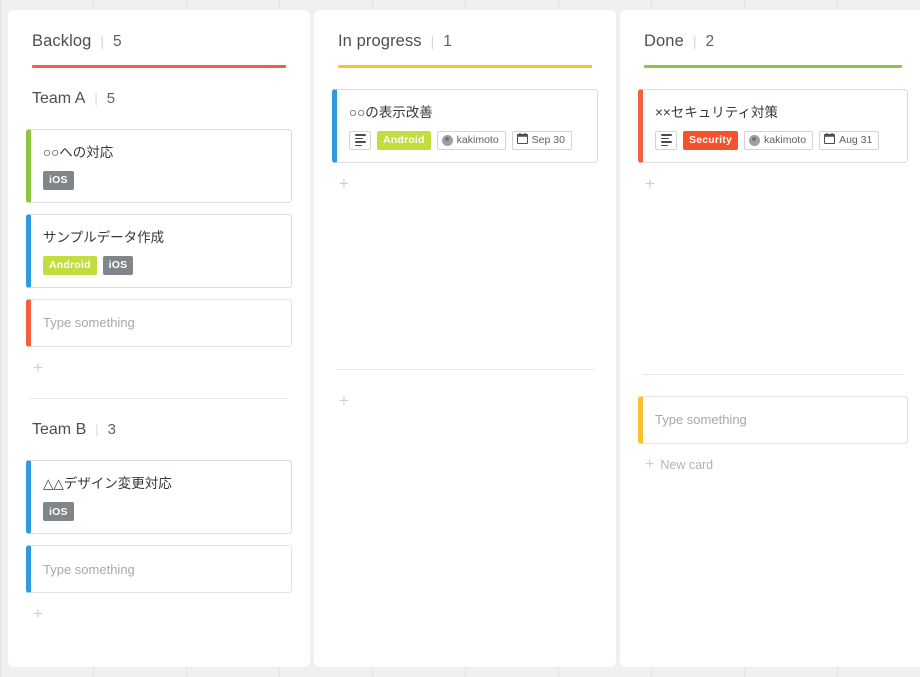  What do you see at coordinates (78, 152) in the screenshot?
I see `card-title: ○○への対応` at bounding box center [78, 152].